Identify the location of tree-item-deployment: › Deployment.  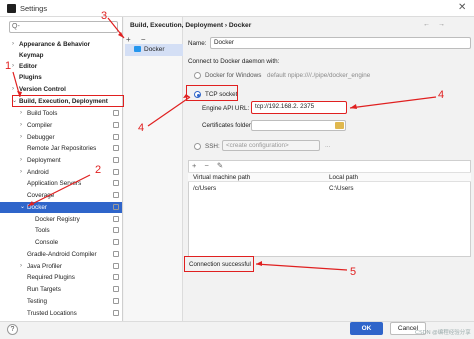
(61, 160).